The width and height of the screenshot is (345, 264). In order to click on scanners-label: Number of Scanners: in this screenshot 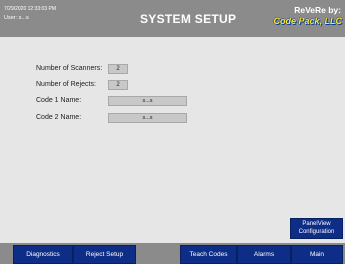, I will do `click(69, 68)`.